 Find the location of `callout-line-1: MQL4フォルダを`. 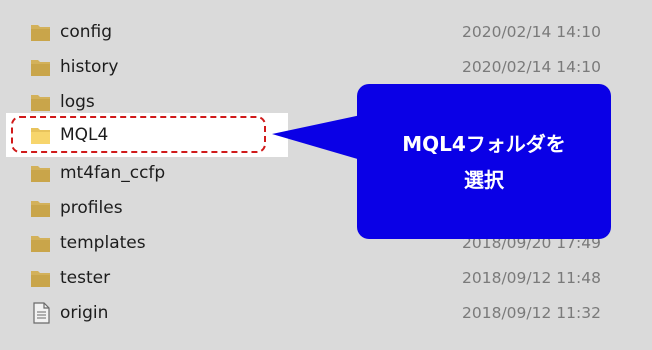

callout-line-1: MQL4フォルダを is located at coordinates (484, 143).